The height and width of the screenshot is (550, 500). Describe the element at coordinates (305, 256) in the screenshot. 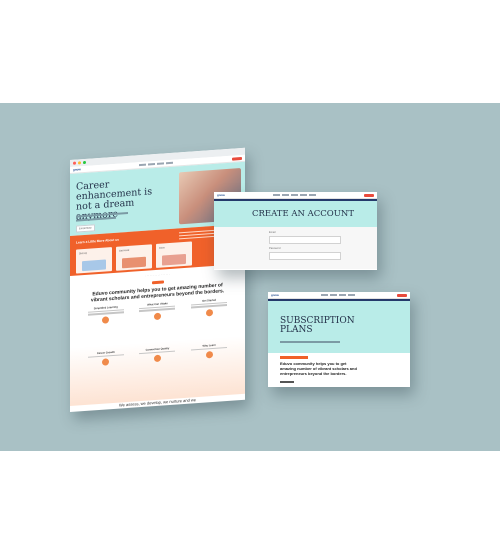

I see `password-field` at that location.